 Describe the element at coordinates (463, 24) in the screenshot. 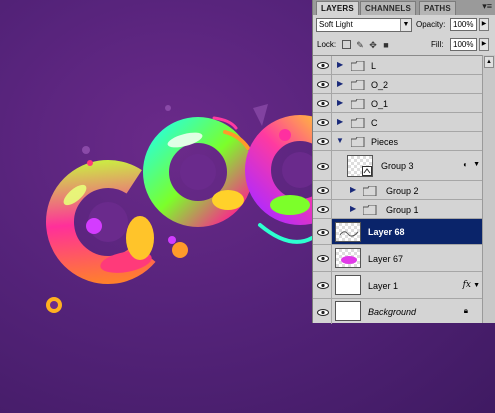

I see `opacity-field: 100%` at that location.